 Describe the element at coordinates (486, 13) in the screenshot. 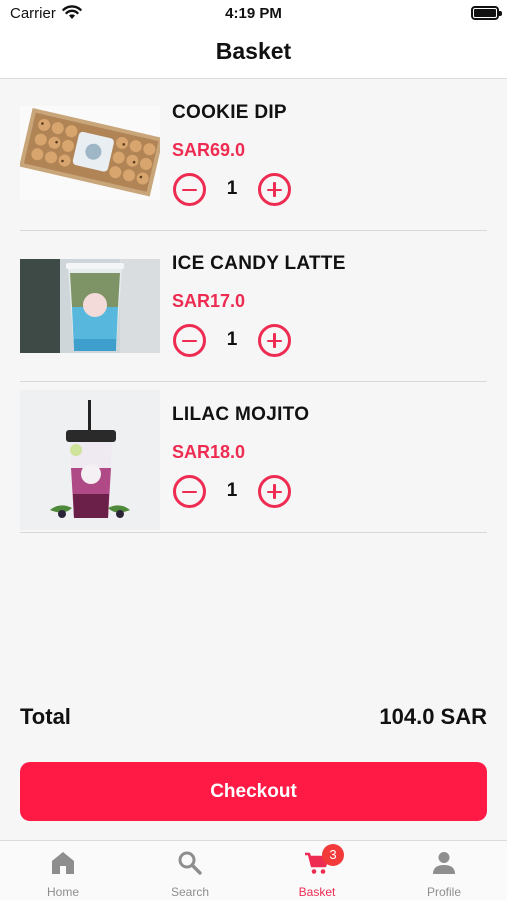

I see `battery-icon` at that location.